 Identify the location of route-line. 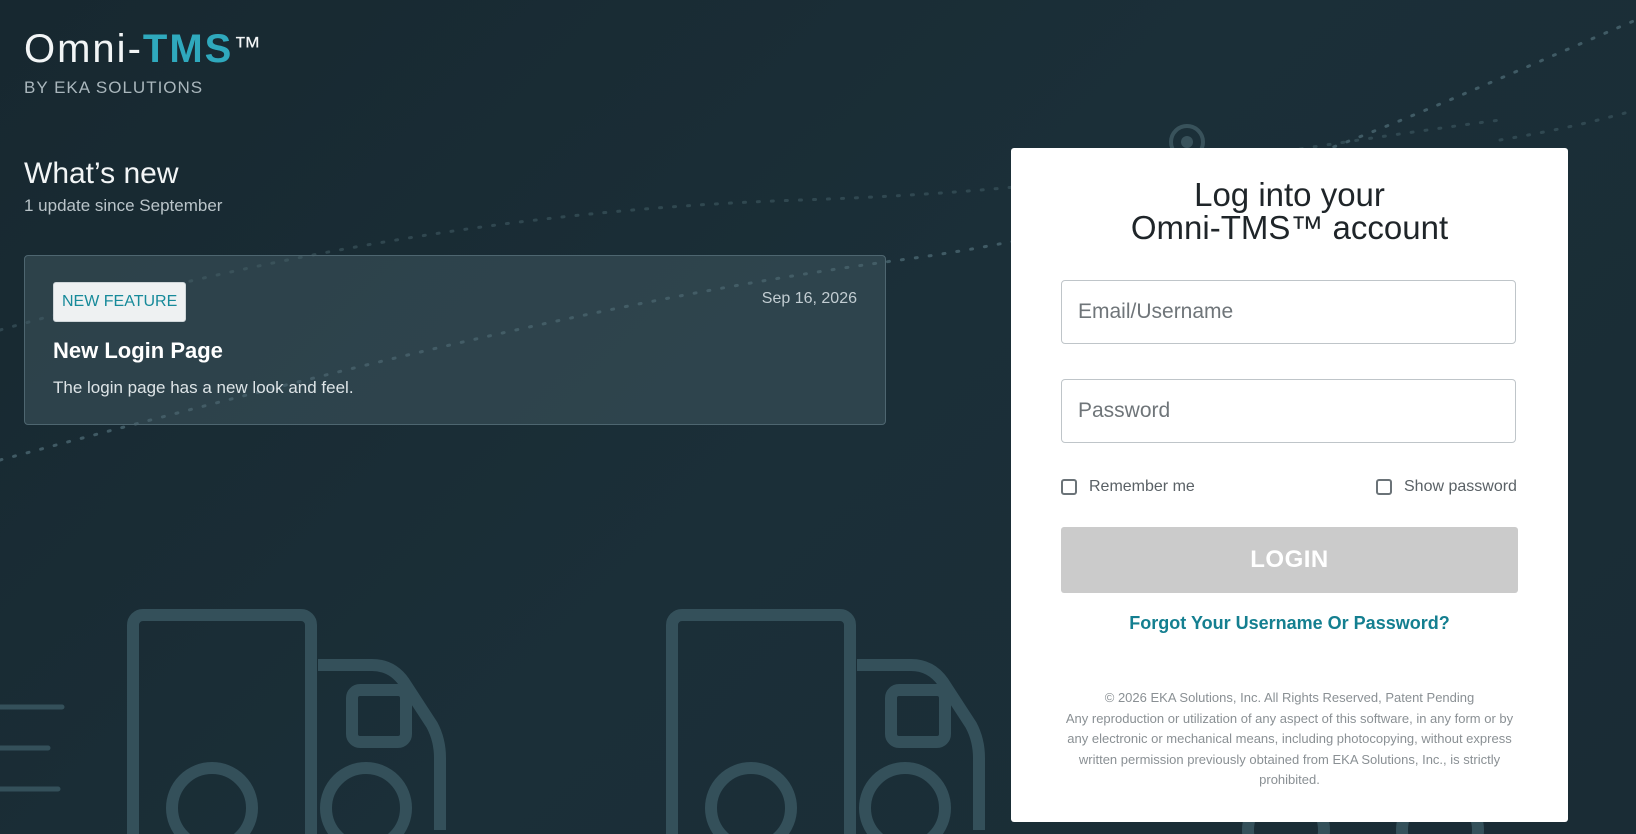
(1567, 125).